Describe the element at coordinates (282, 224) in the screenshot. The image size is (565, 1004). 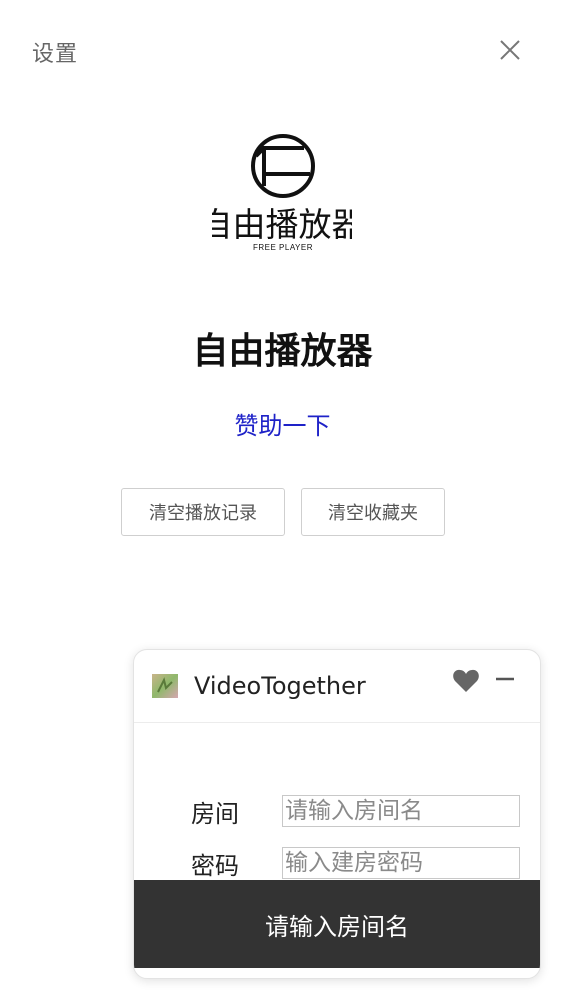
I see `logo-text-cn: 自由播放器` at that location.